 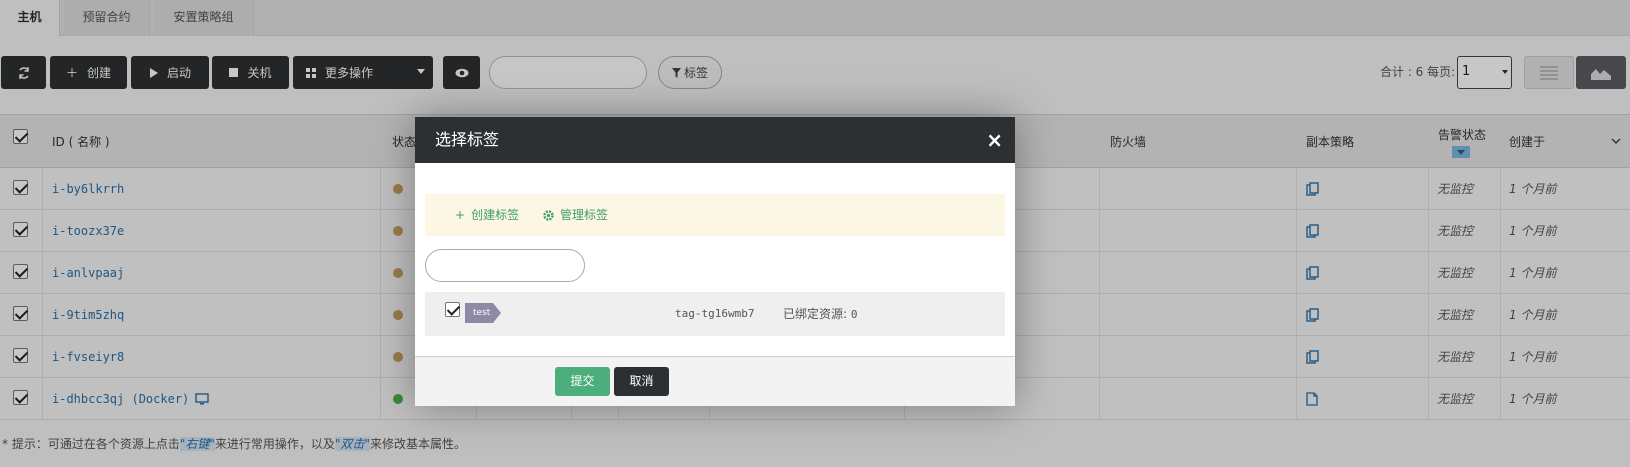 I want to click on manage-tag-link: 管理标签, so click(x=575, y=215).